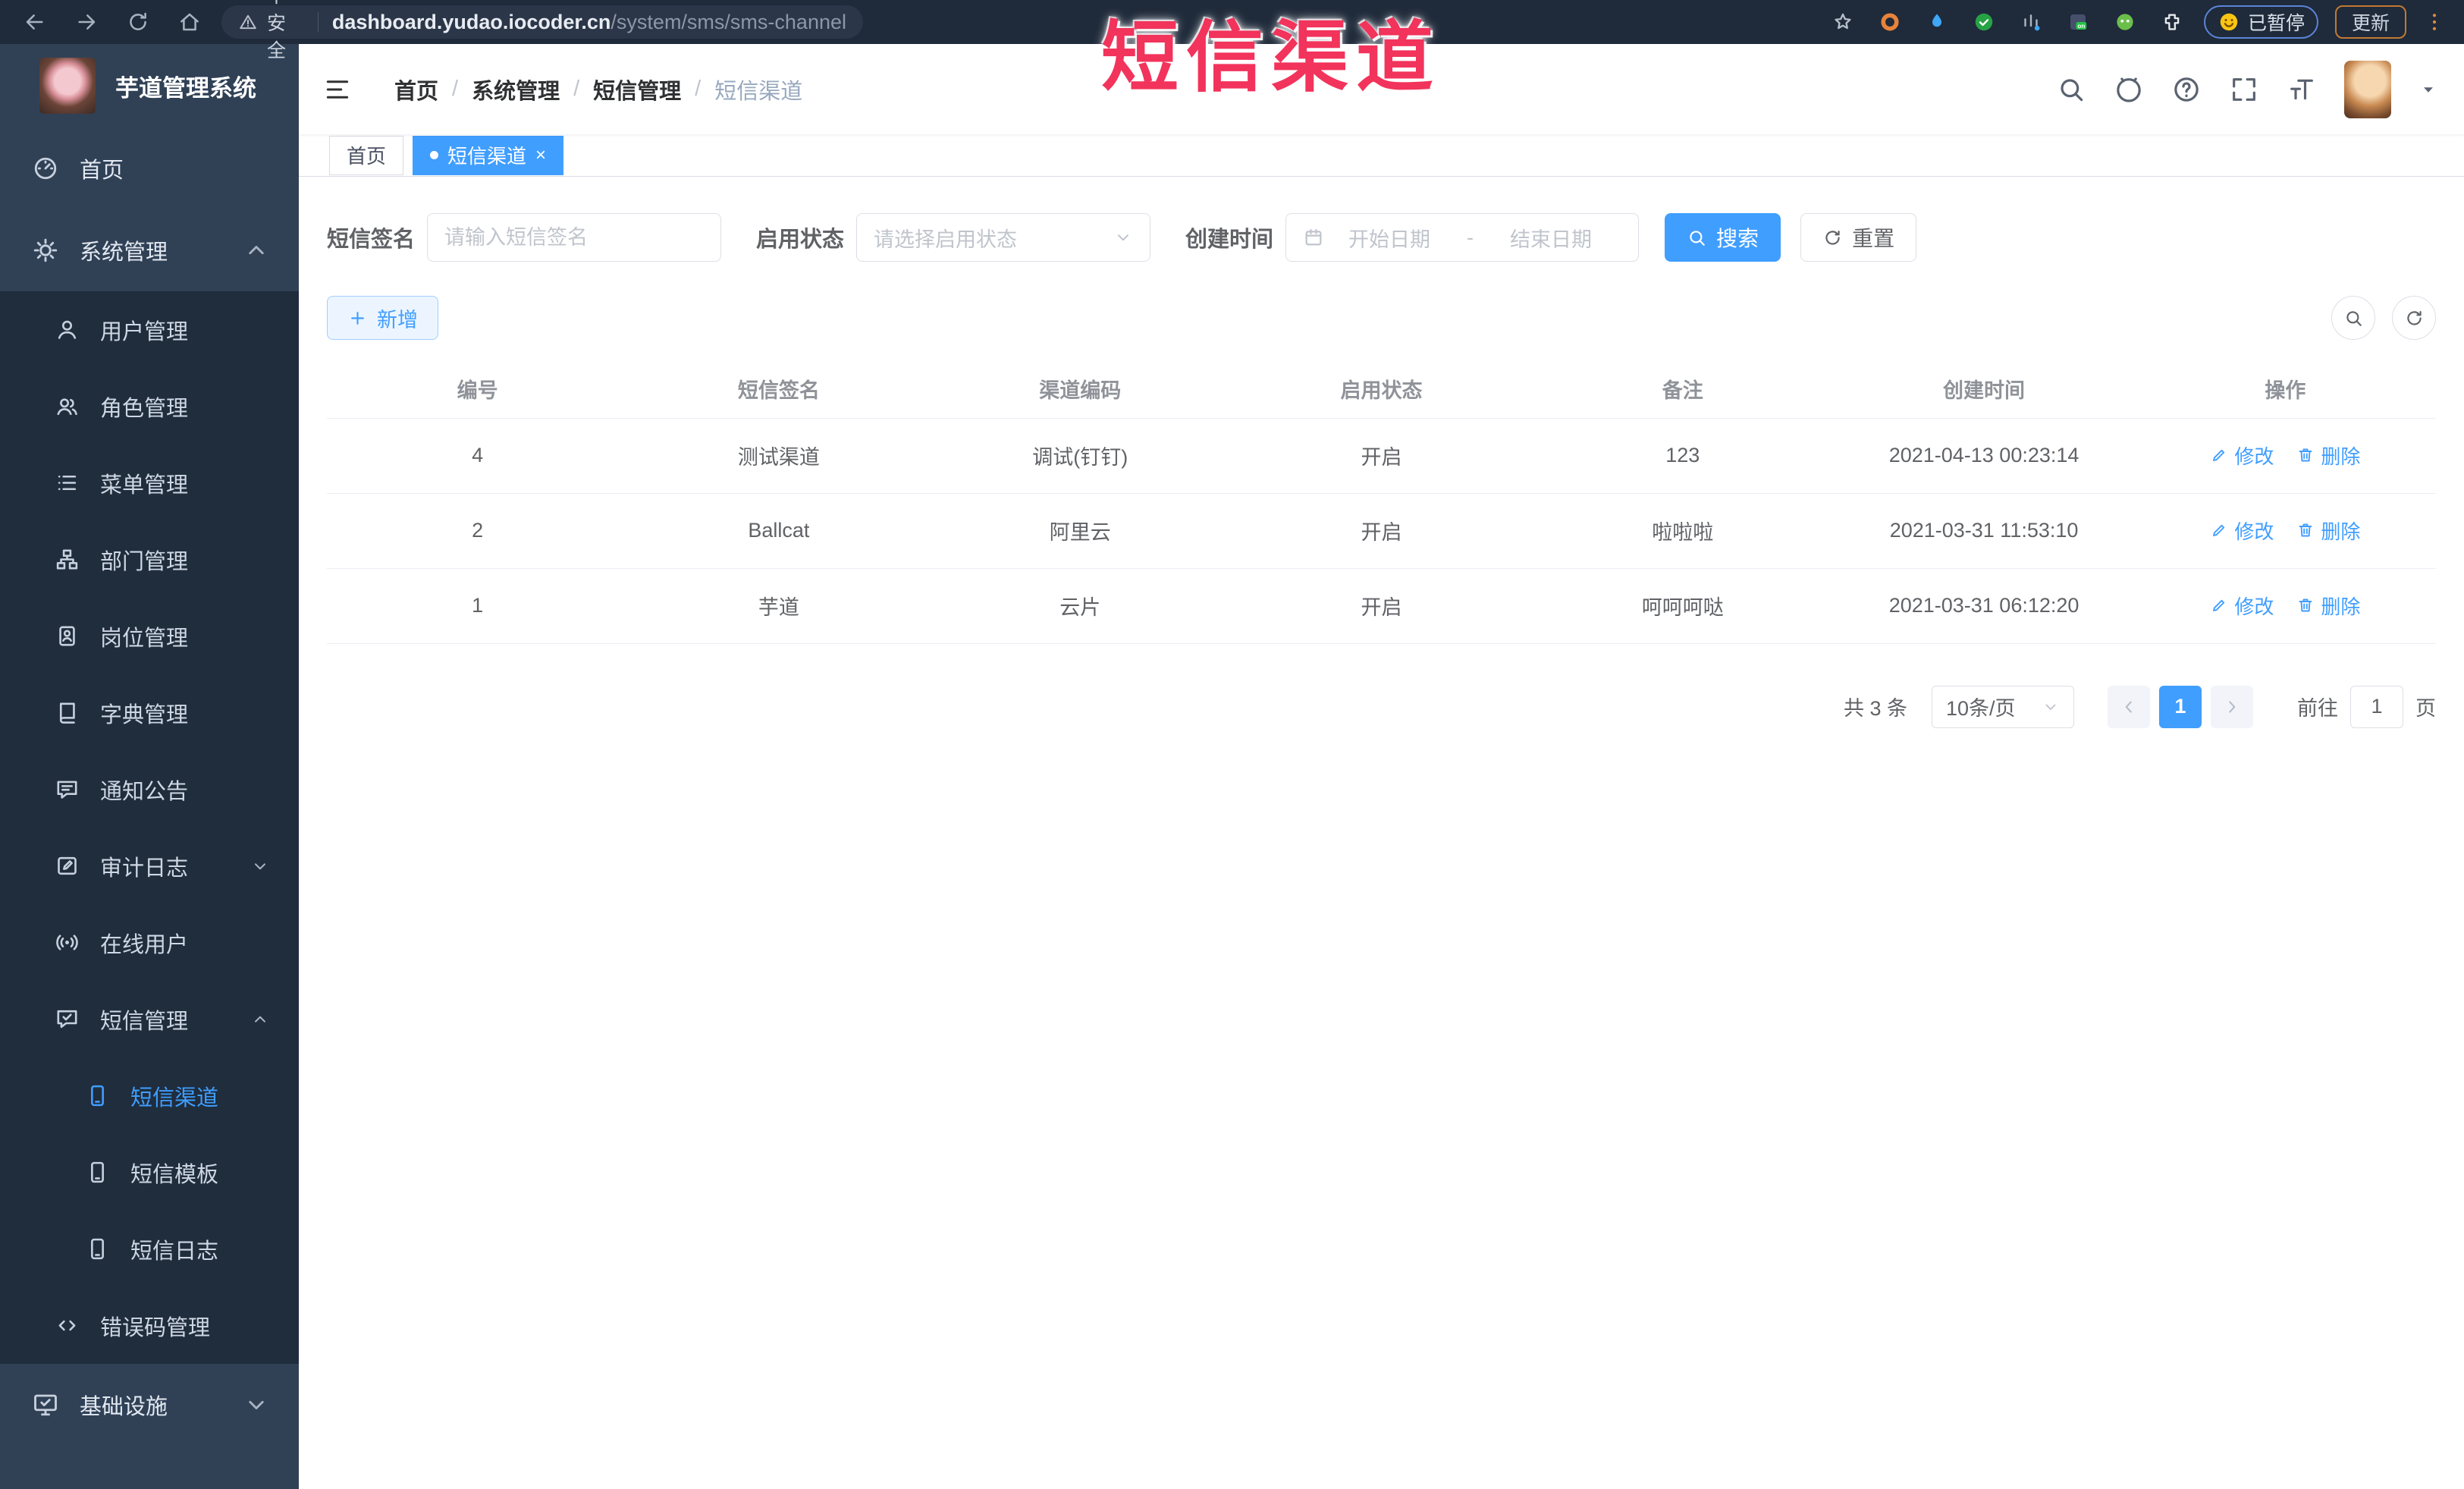 This screenshot has width=2464, height=1489. I want to click on sidebar-item-roles: 角色管理, so click(149, 406).